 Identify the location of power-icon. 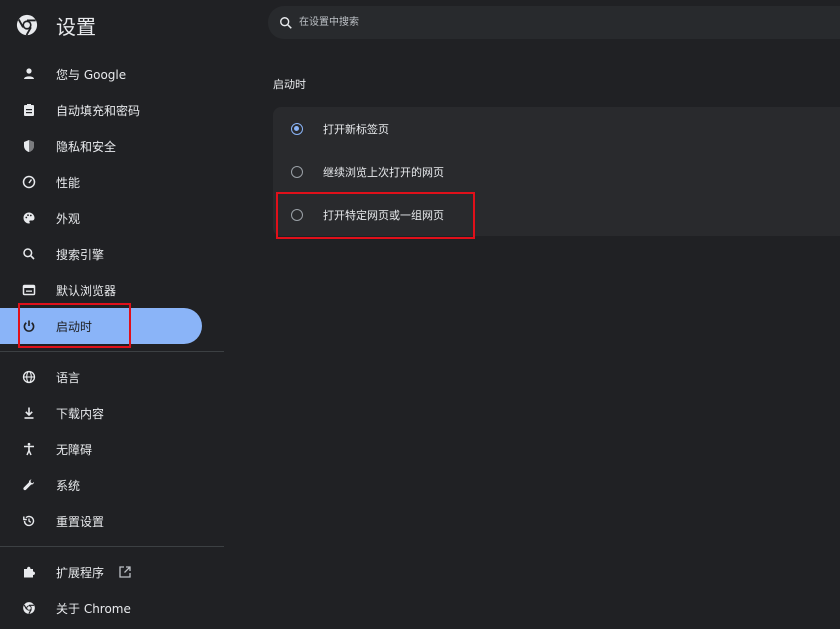
(29, 326).